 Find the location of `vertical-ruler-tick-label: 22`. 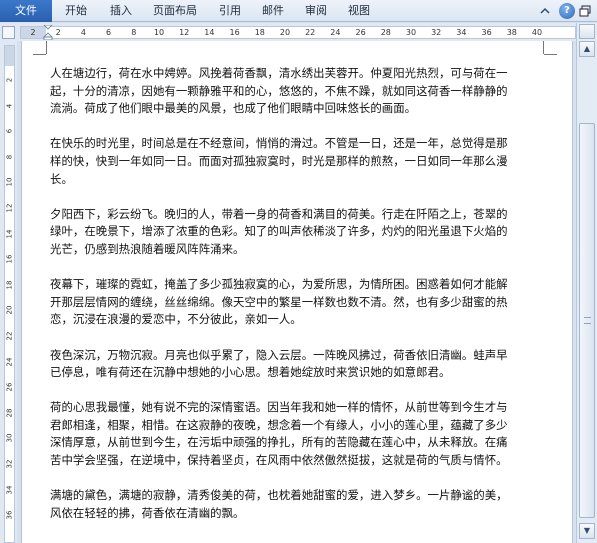

vertical-ruler-tick-label: 22 is located at coordinates (9, 336).